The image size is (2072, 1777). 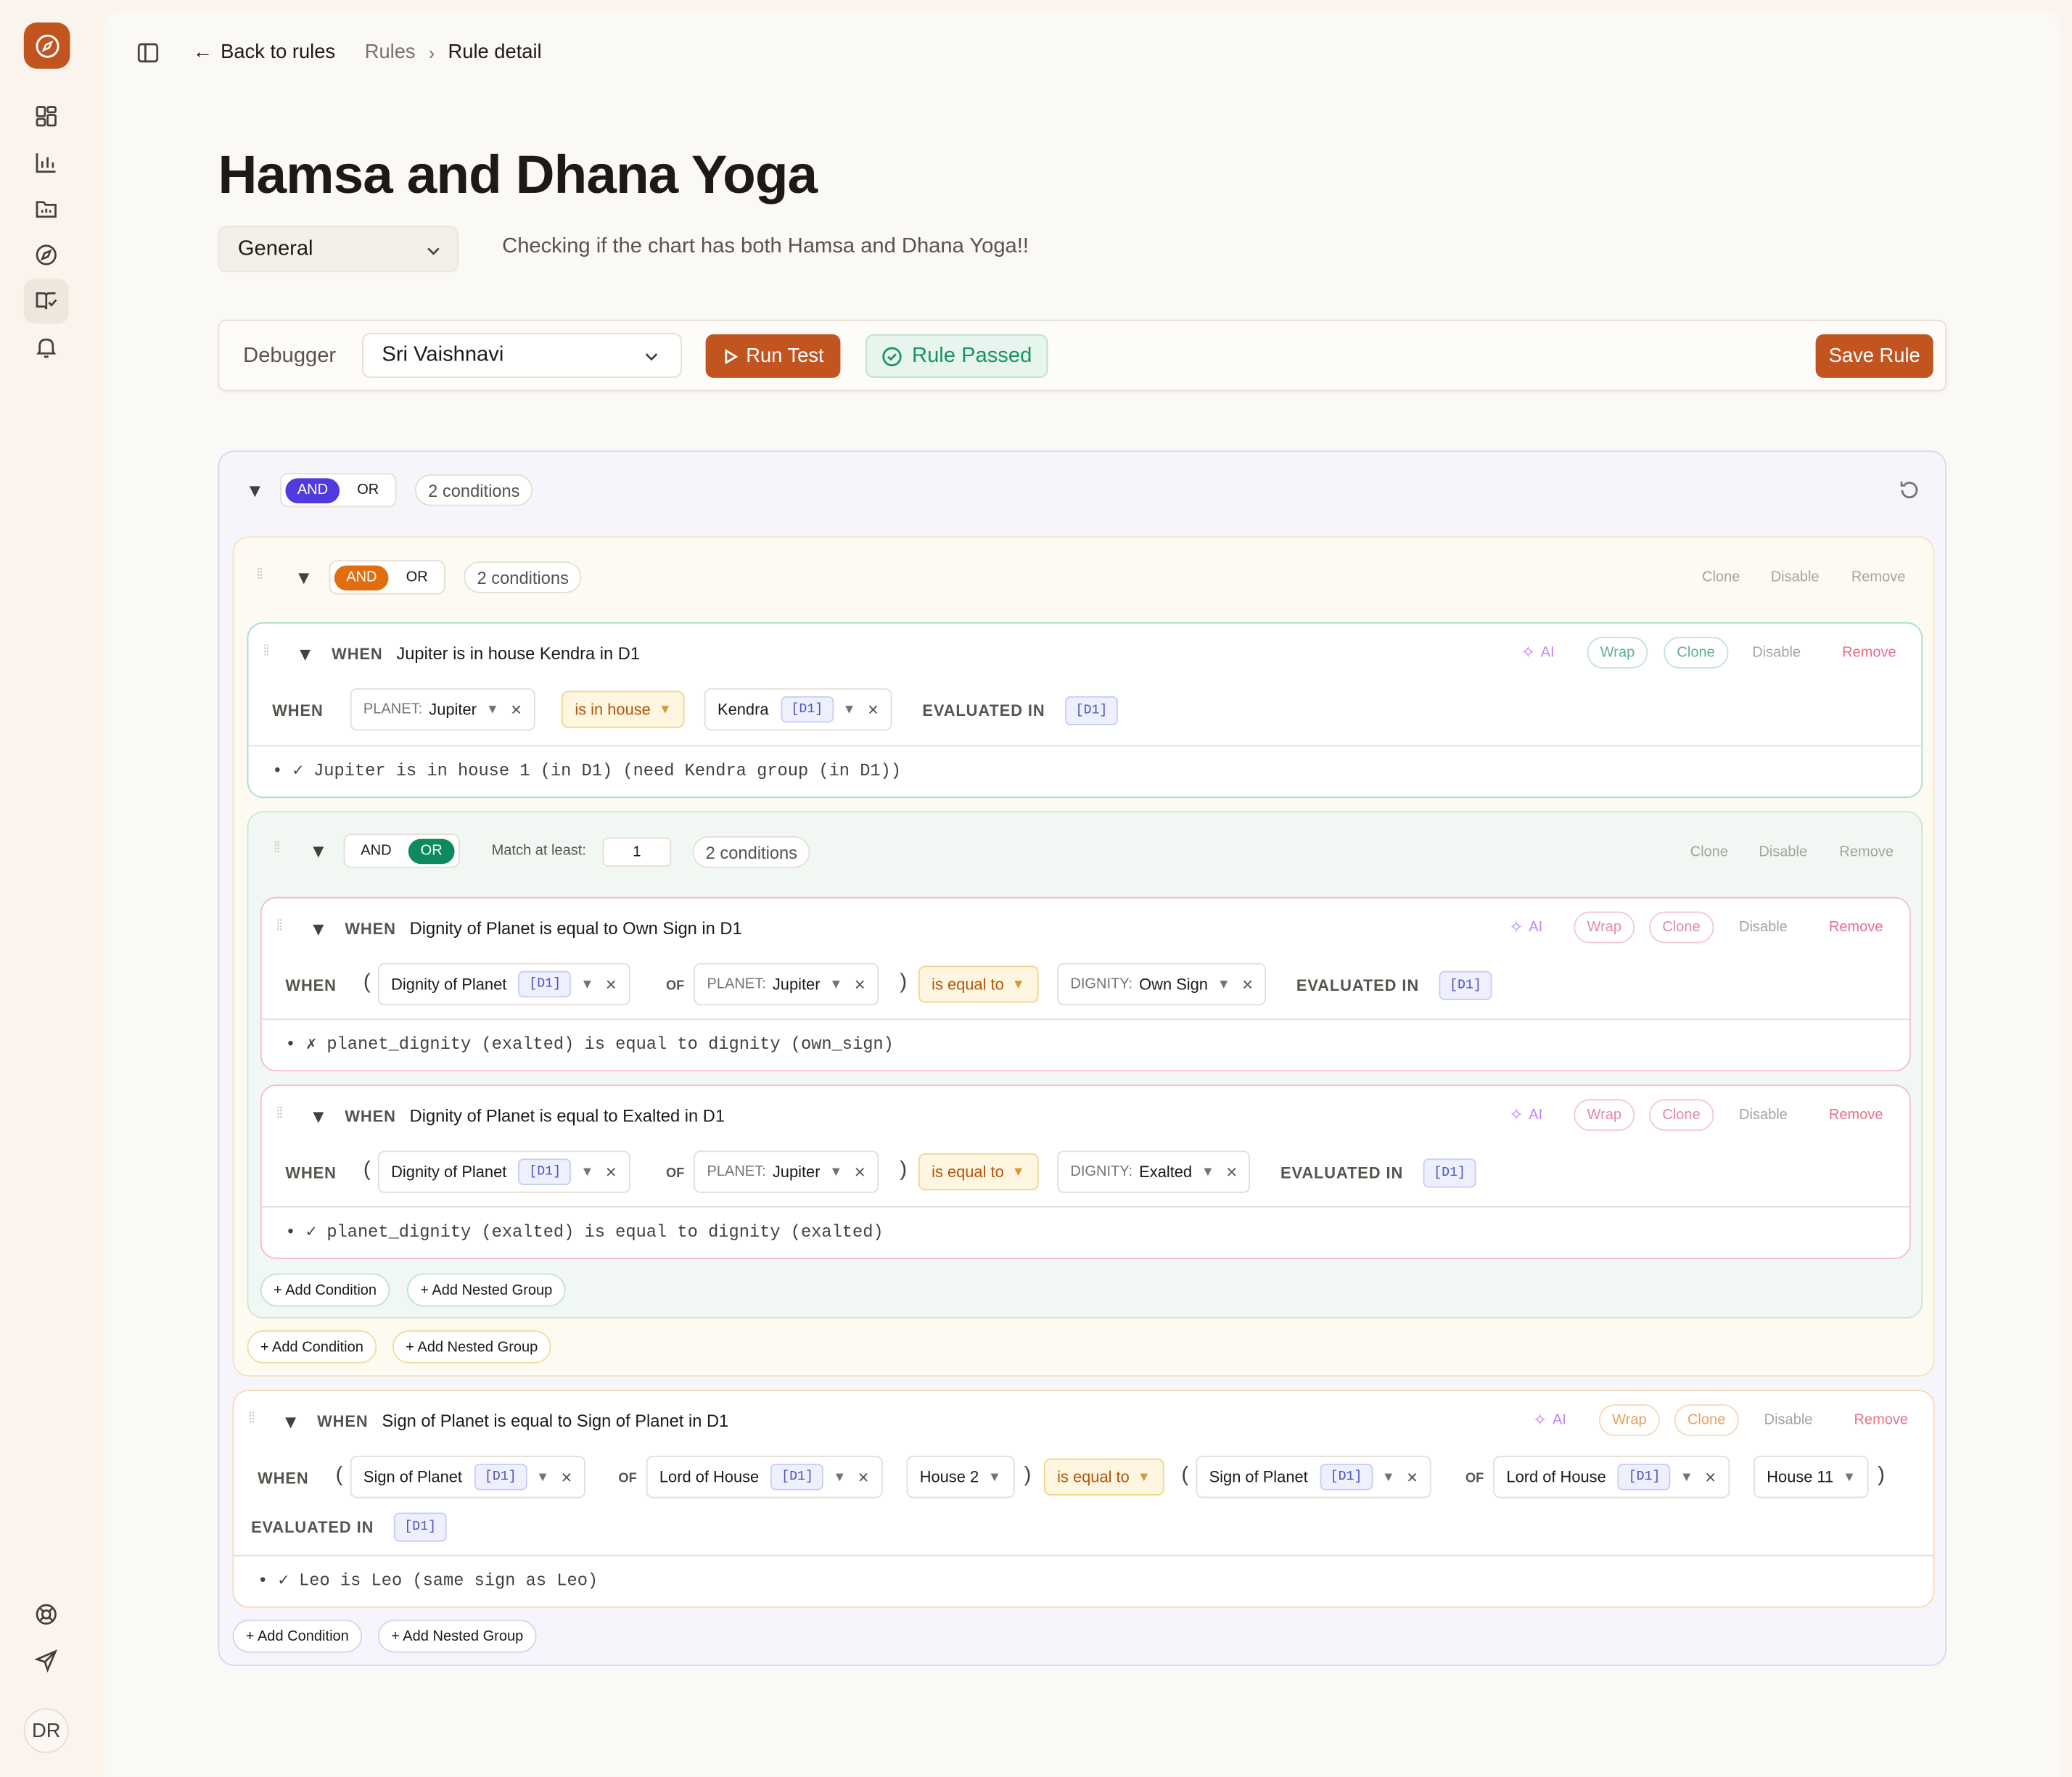 I want to click on house-select: Kendra [D1] ▼ ×, so click(x=798, y=710).